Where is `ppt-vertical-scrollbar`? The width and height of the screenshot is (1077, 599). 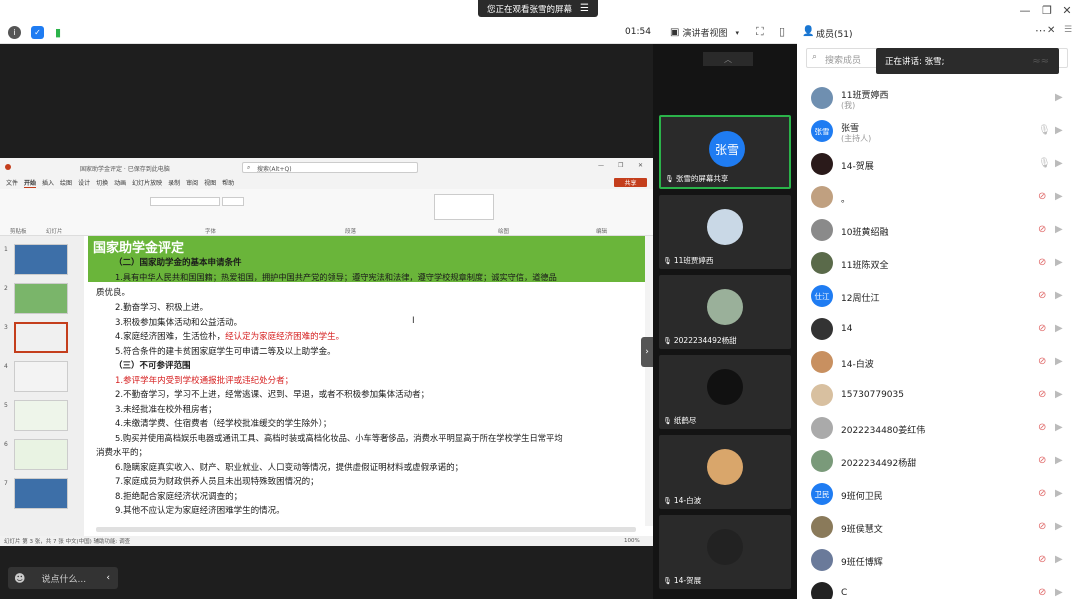 ppt-vertical-scrollbar is located at coordinates (649, 381).